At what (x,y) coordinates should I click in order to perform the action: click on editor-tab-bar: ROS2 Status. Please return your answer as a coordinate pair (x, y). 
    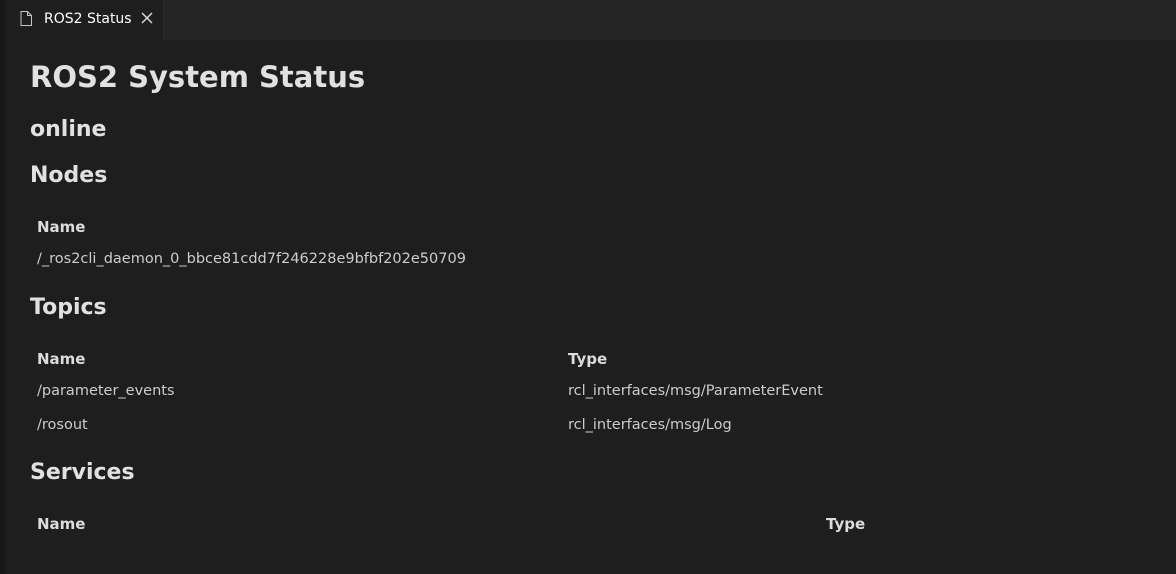
    Looking at the image, I should click on (591, 20).